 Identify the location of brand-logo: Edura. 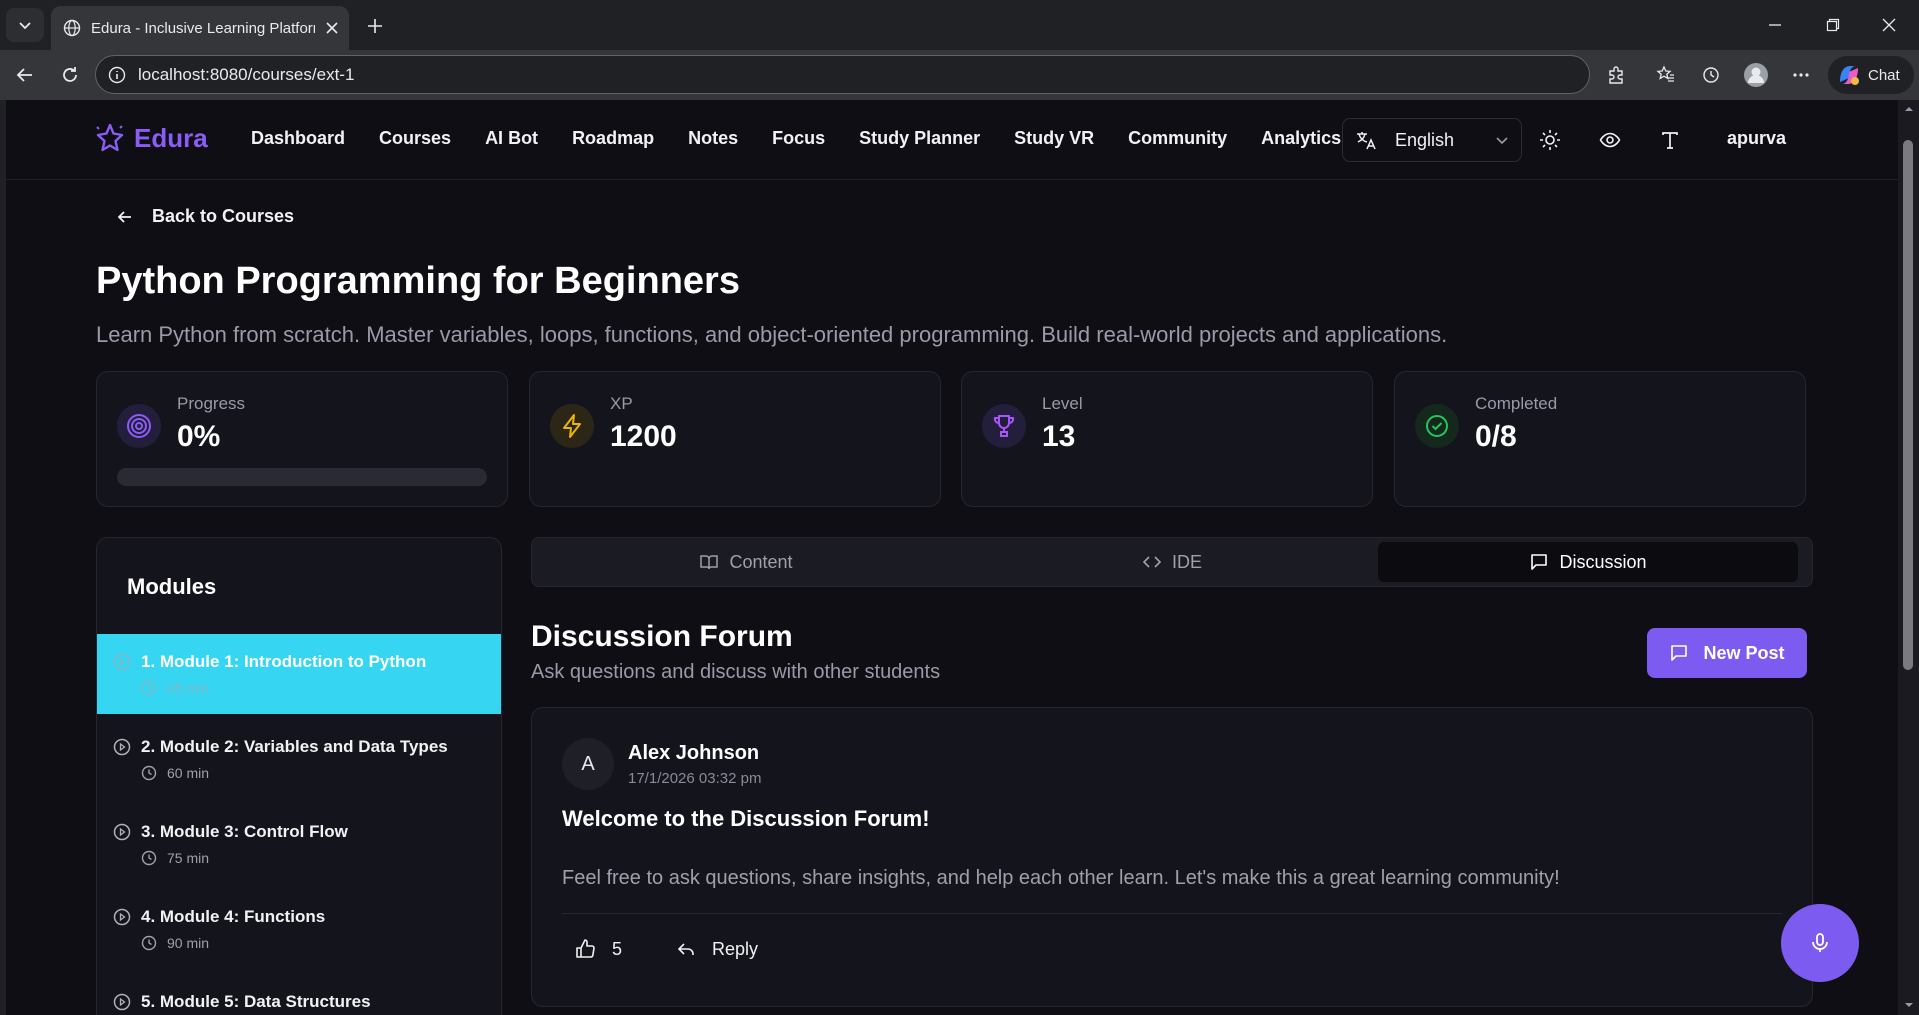
(151, 138).